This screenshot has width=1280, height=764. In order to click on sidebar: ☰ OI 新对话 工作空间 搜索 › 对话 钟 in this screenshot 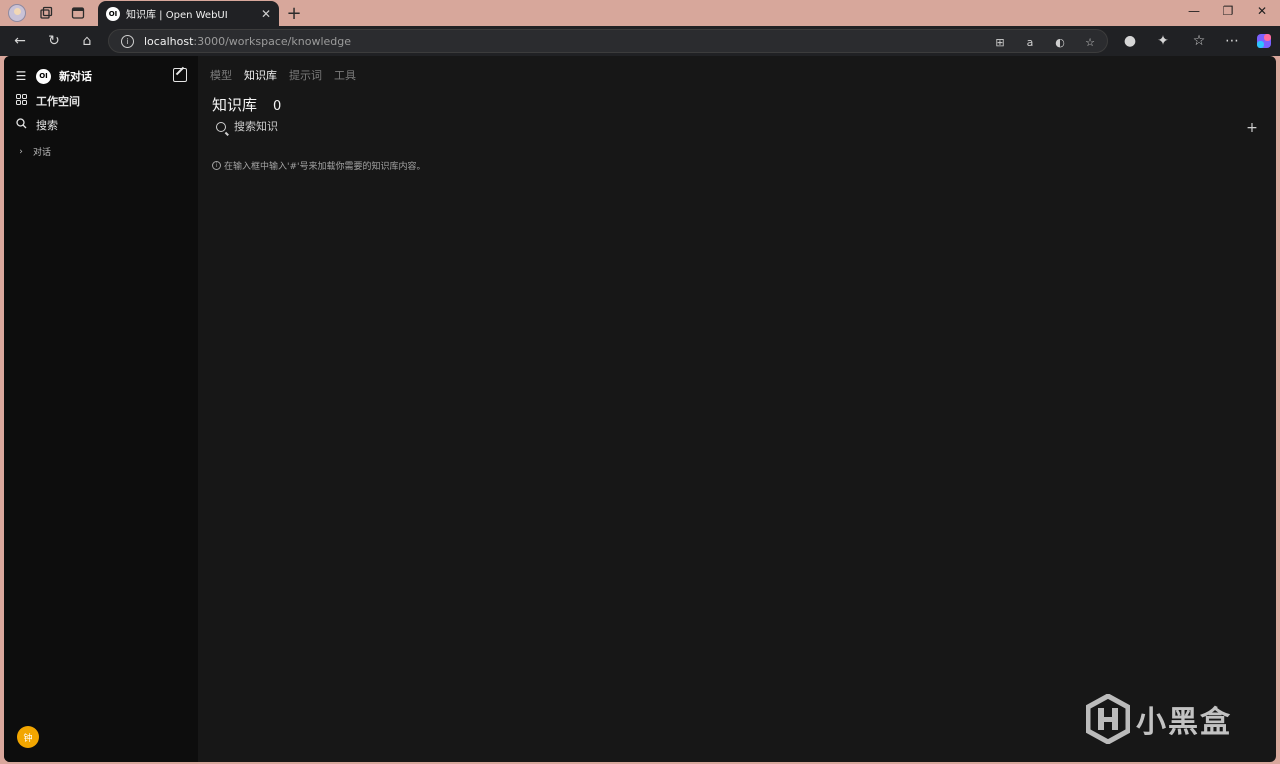, I will do `click(101, 409)`.